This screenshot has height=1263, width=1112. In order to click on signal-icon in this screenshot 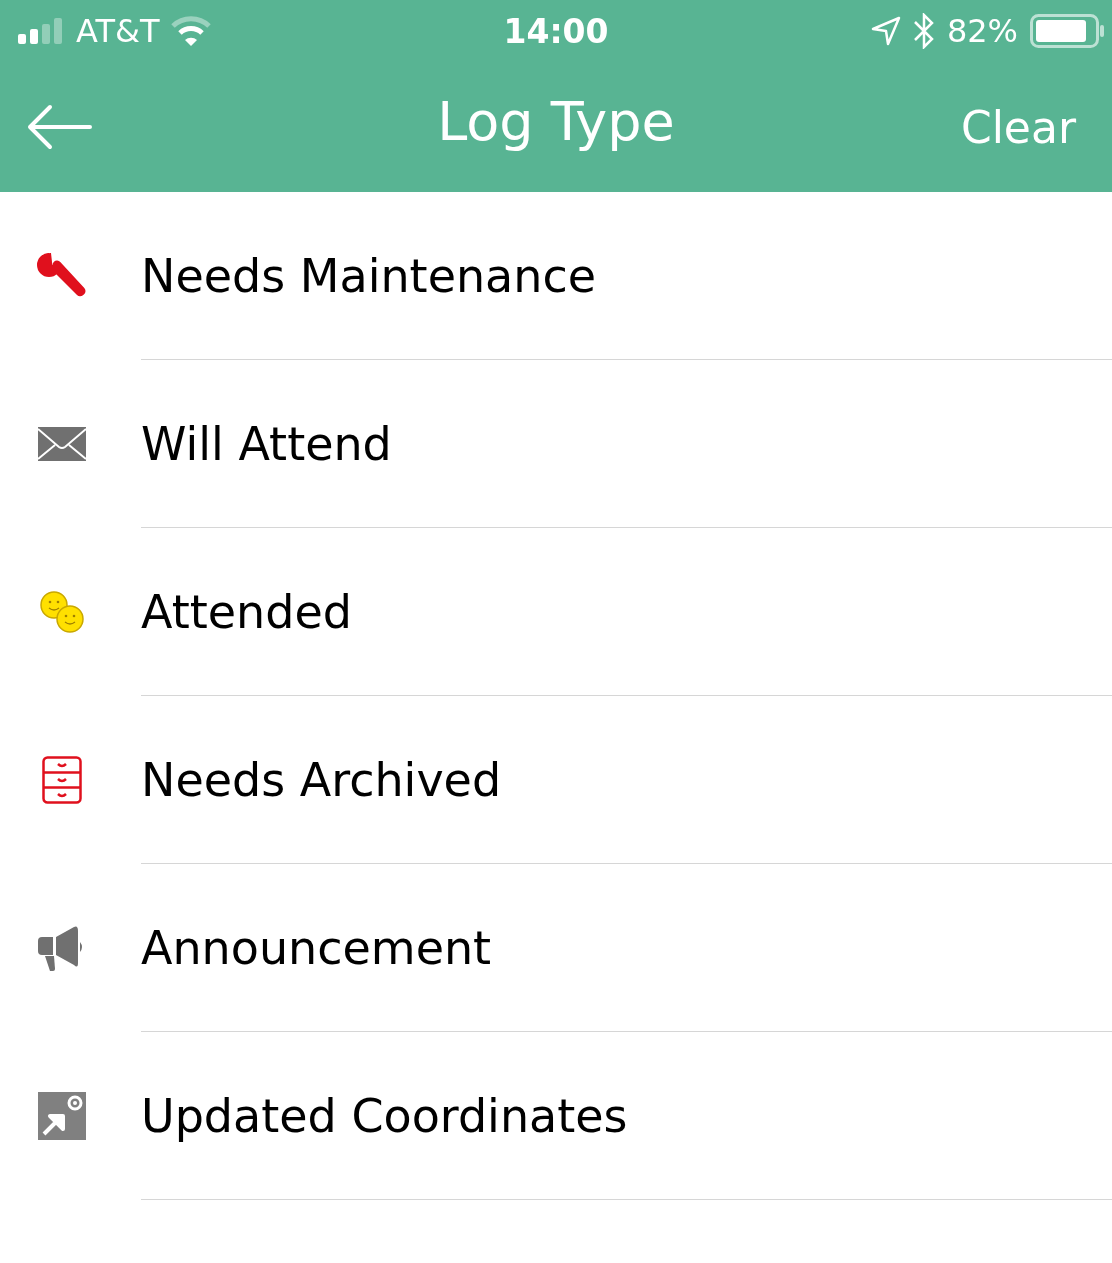, I will do `click(41, 31)`.